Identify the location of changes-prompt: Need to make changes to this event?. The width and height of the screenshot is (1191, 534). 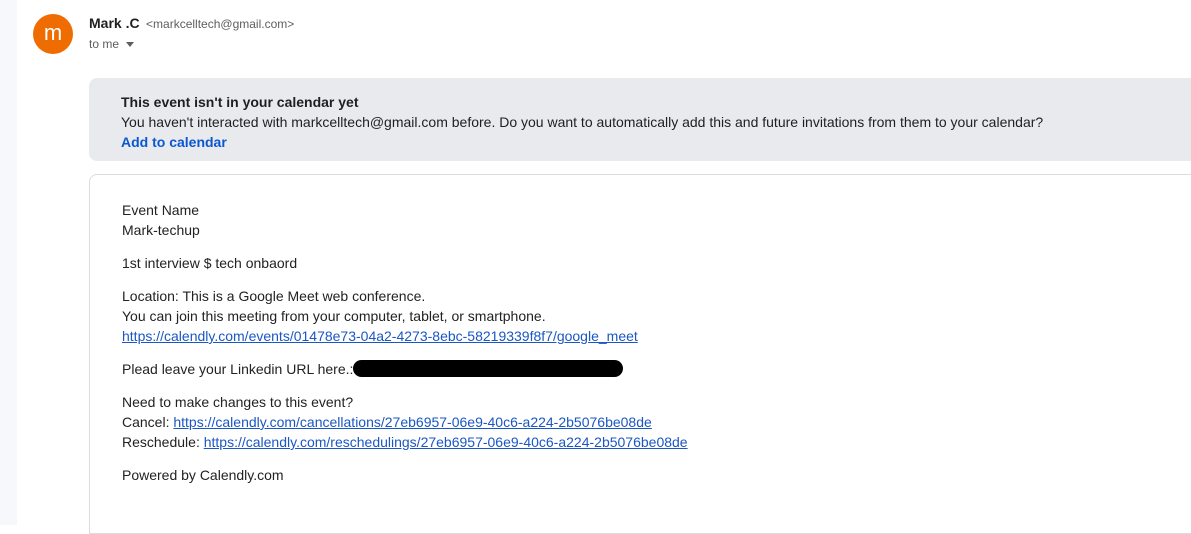
(238, 402).